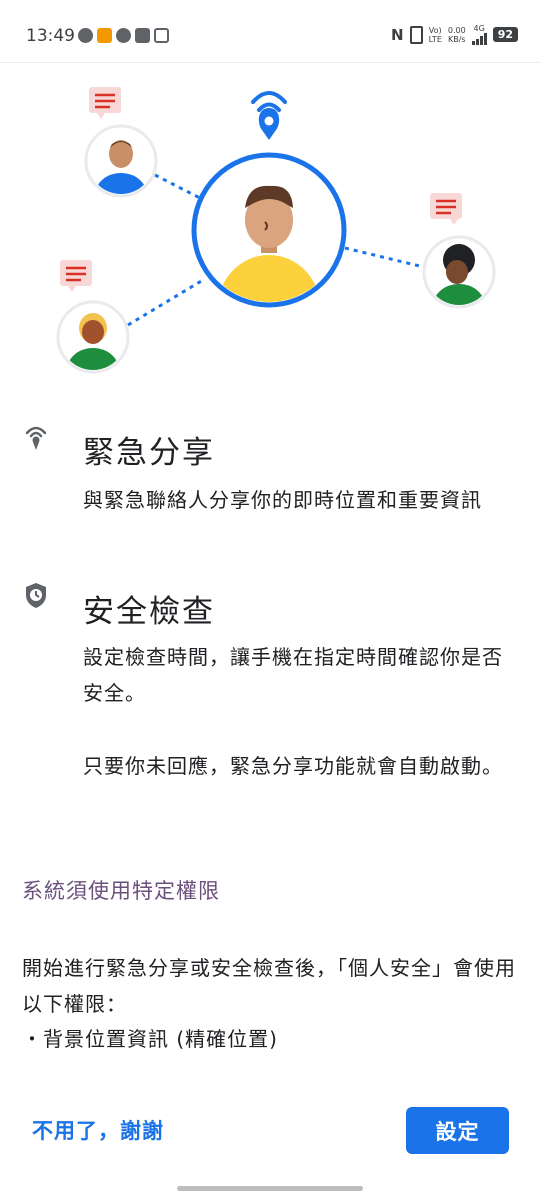  I want to click on signal-type: 4G, so click(479, 28).